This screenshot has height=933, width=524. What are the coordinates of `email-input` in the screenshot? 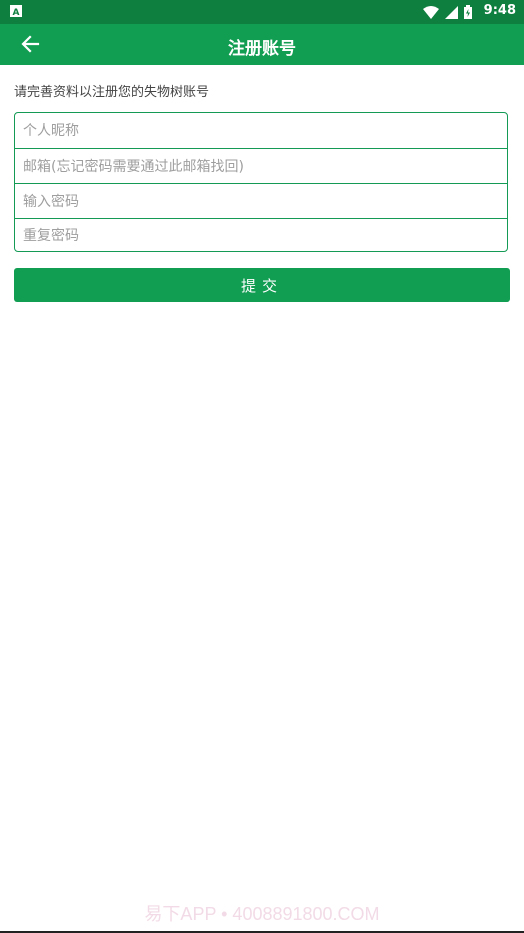 It's located at (261, 166).